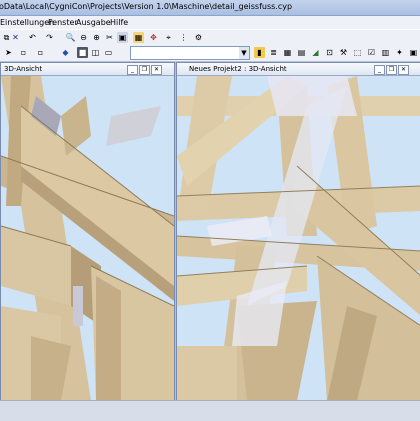  What do you see at coordinates (301, 52) in the screenshot?
I see `shade-icon: ▤` at bounding box center [301, 52].